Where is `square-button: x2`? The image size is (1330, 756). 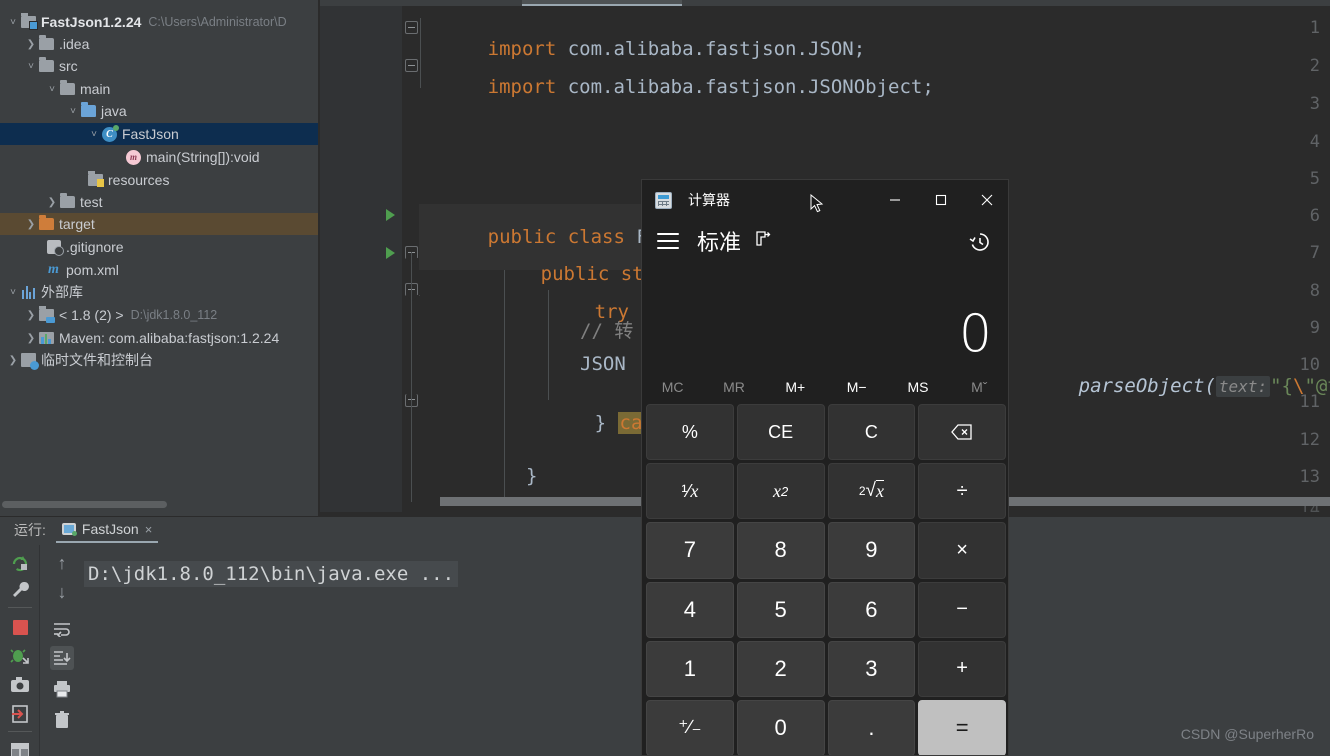 square-button: x2 is located at coordinates (780, 491).